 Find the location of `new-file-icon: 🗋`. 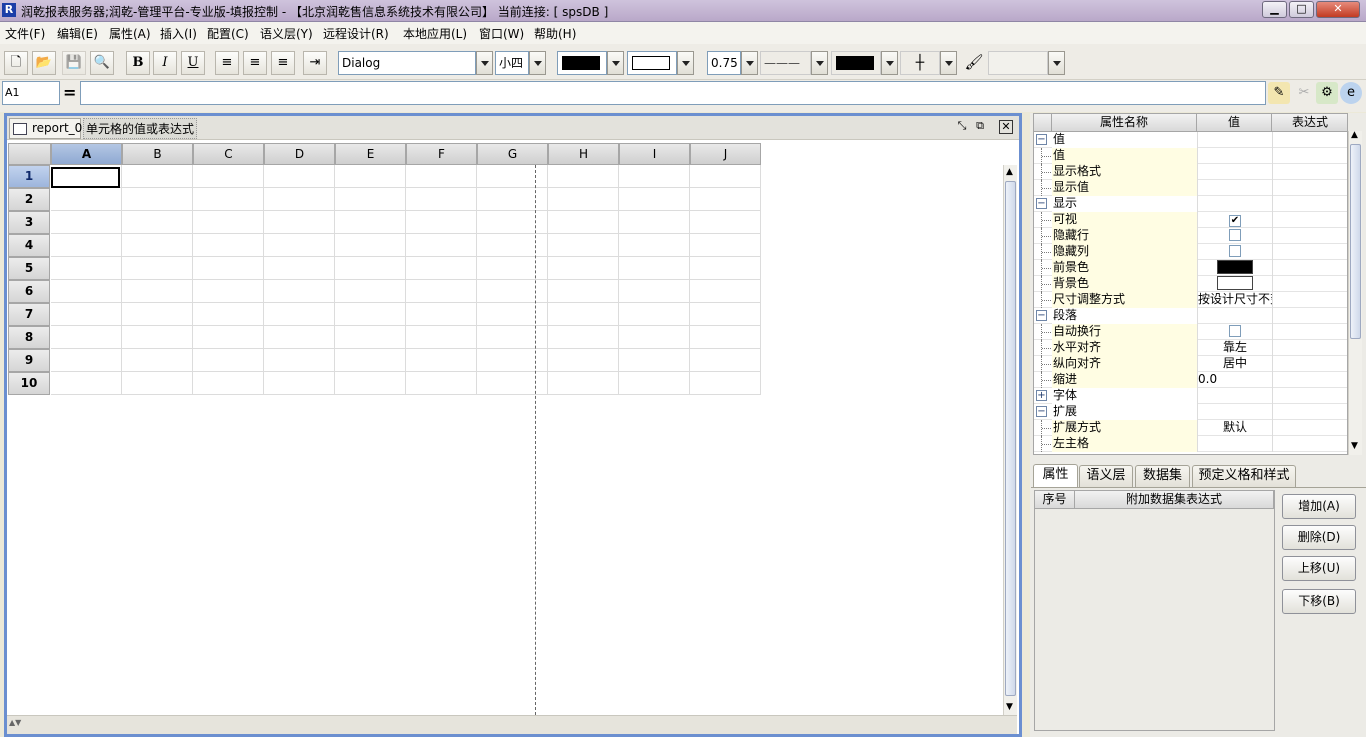

new-file-icon: 🗋 is located at coordinates (16, 63).